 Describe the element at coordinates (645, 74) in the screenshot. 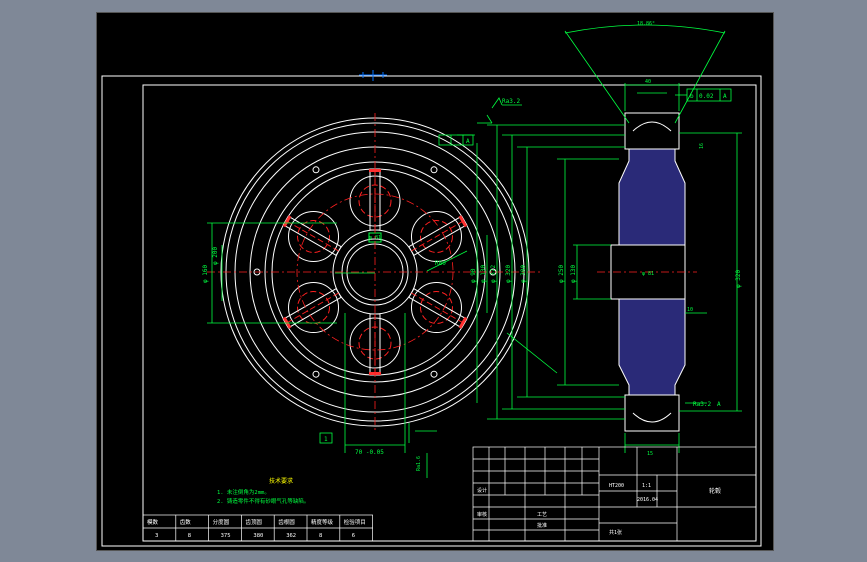

I see `angle-fan` at that location.